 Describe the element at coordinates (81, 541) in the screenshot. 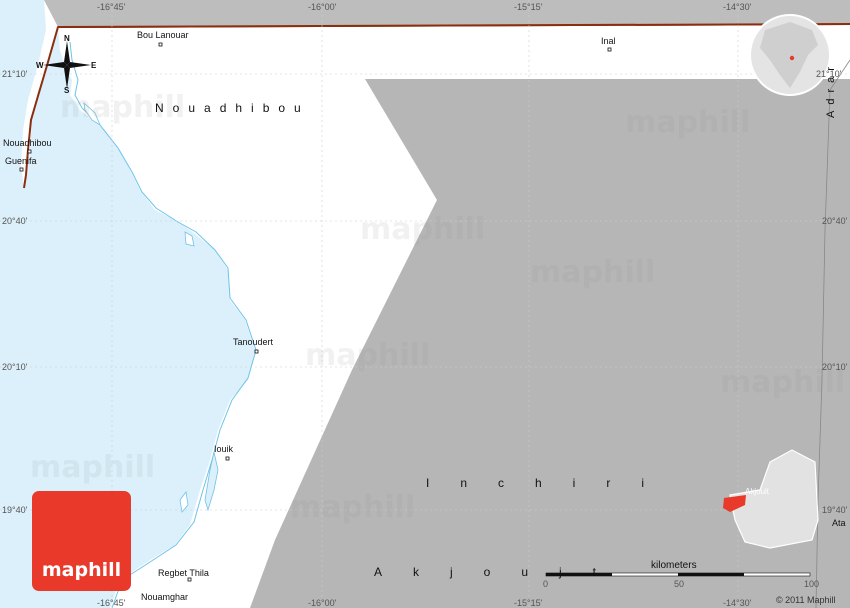

I see `maphill-logo: maphill` at that location.